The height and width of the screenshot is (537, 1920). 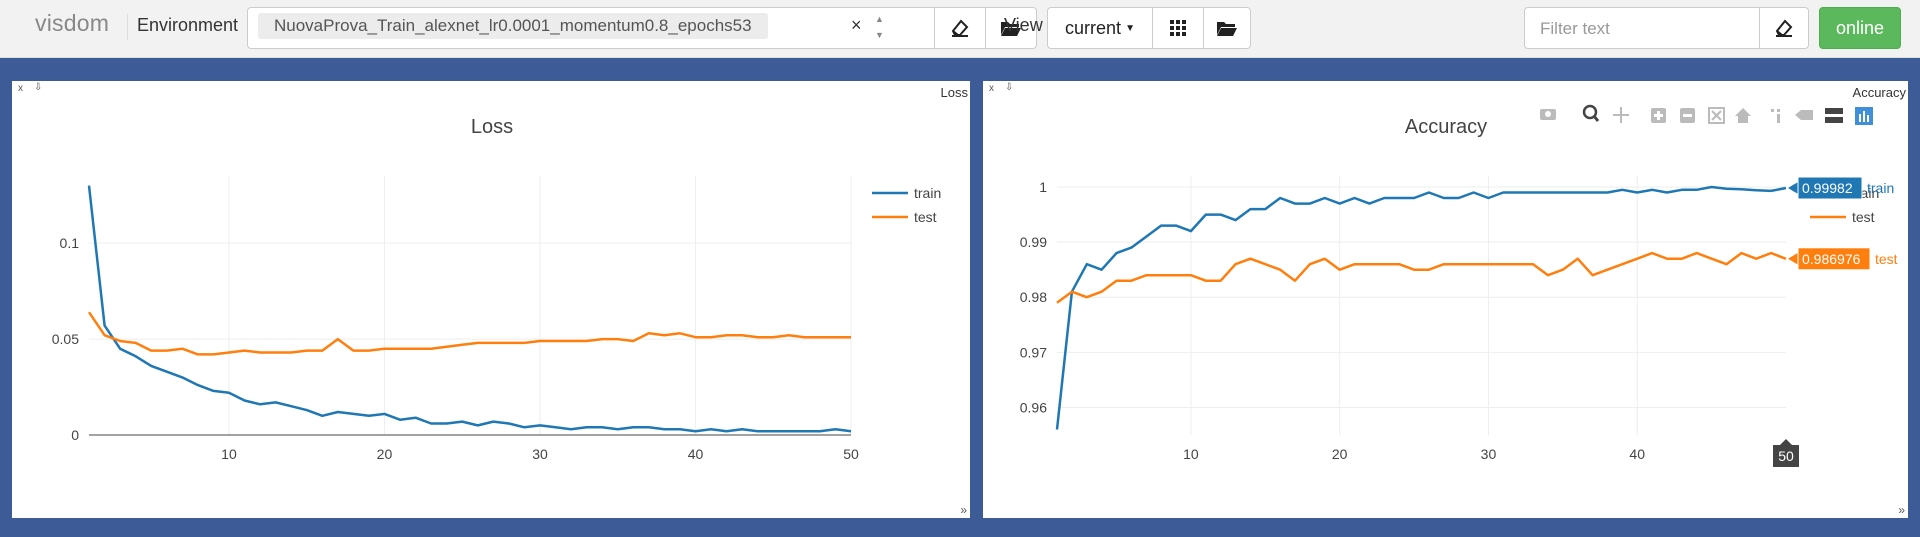 I want to click on chart-title: Accuracy, so click(x=1446, y=127).